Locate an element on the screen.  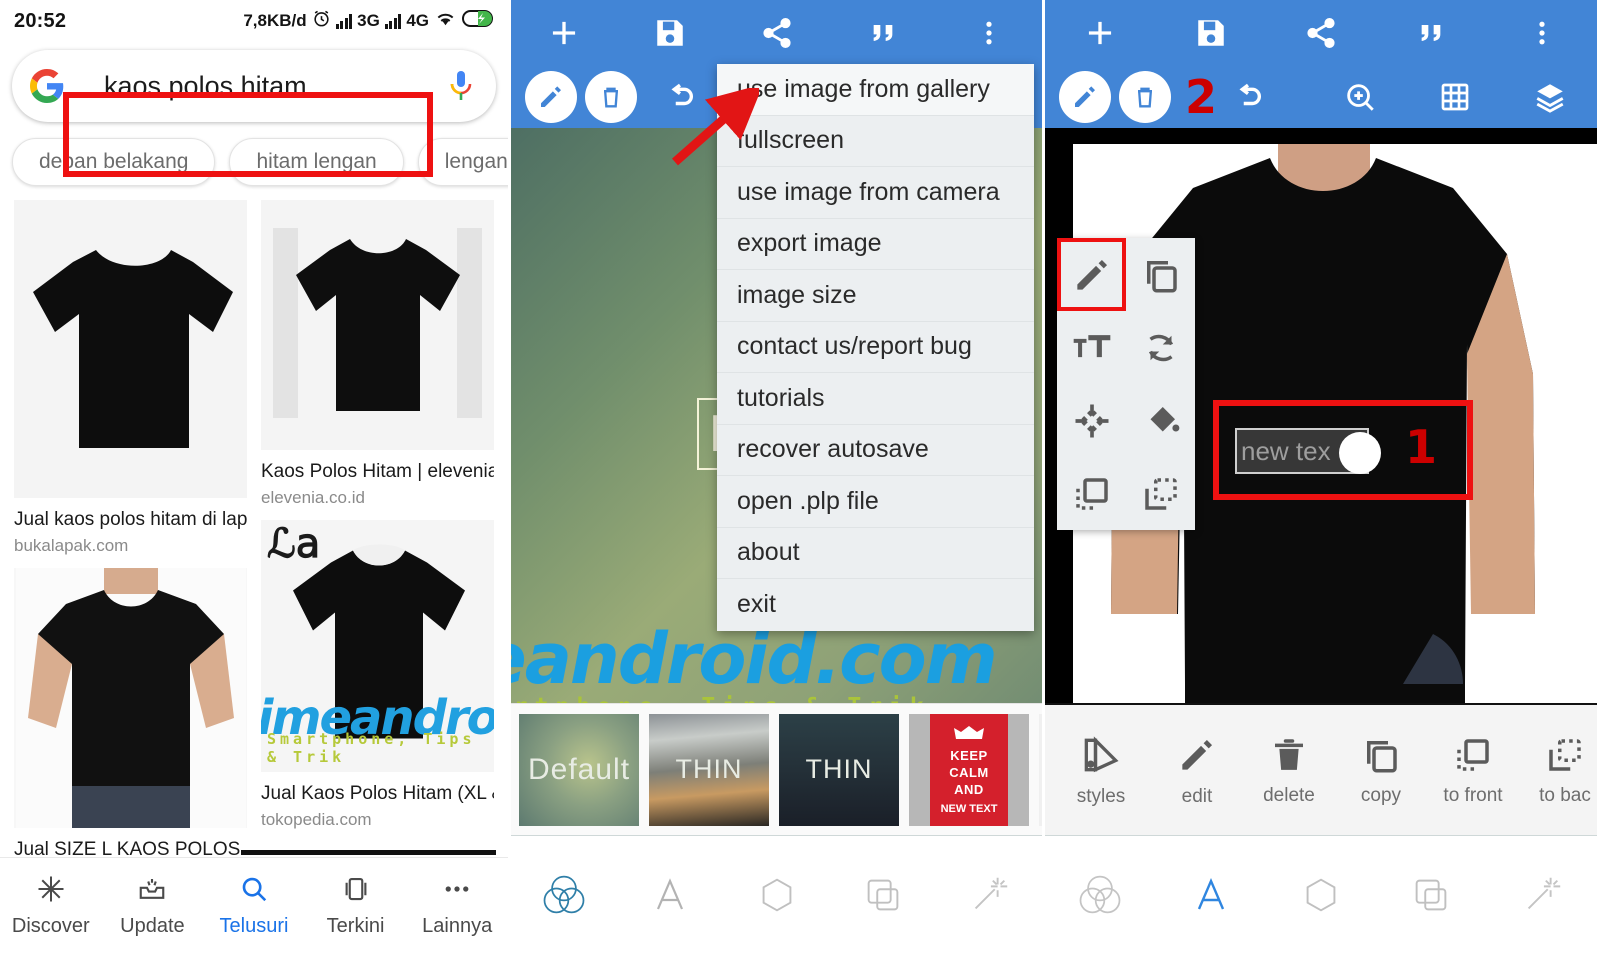
search-bar: kaos polos hitam is located at coordinates (254, 86).